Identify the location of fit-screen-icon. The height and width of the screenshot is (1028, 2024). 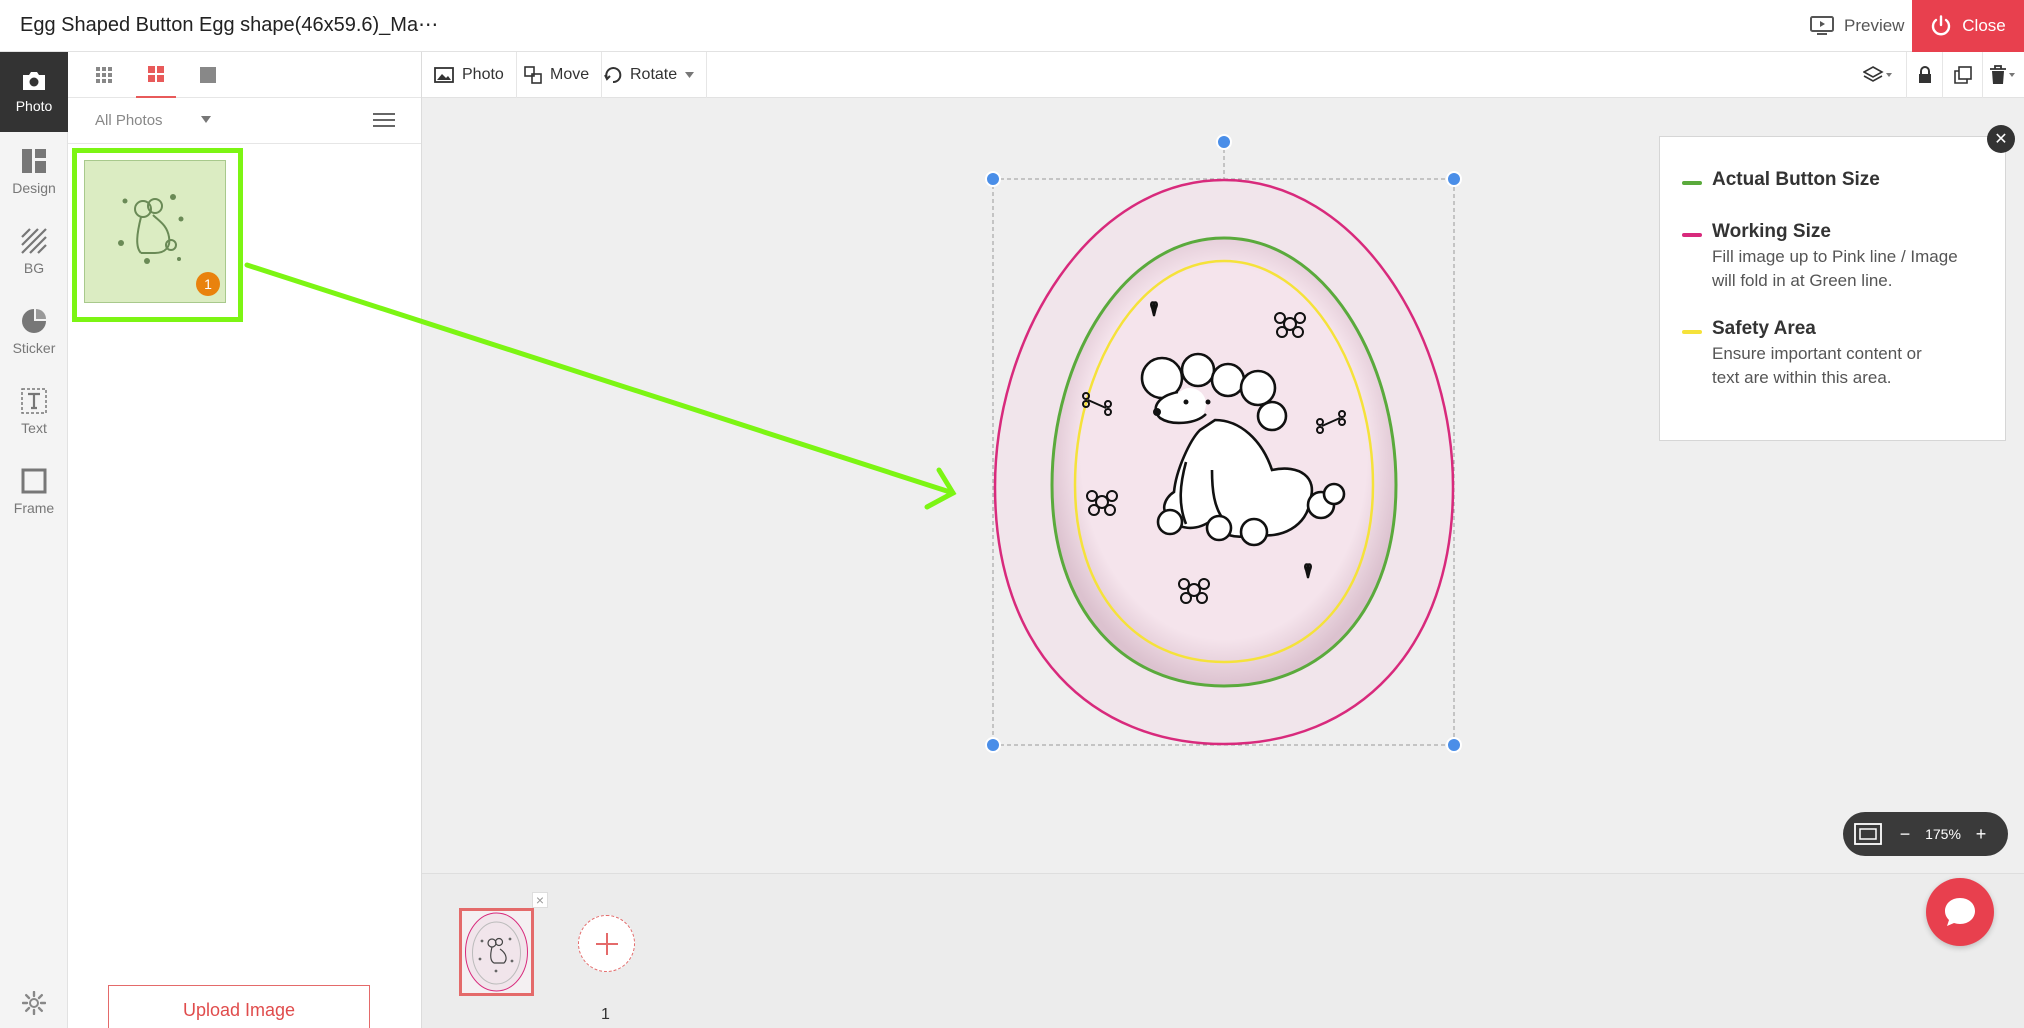
(1868, 834).